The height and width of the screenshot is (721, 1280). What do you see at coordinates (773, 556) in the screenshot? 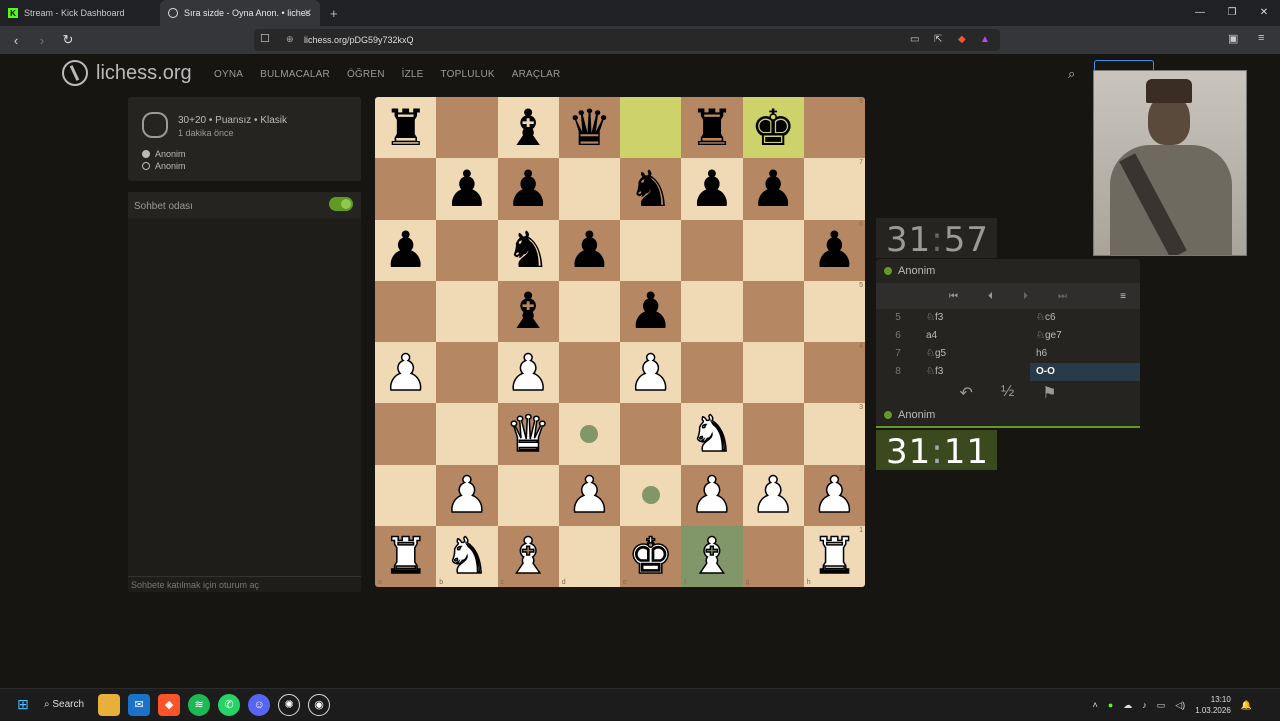
I see `square-g1: g` at bounding box center [773, 556].